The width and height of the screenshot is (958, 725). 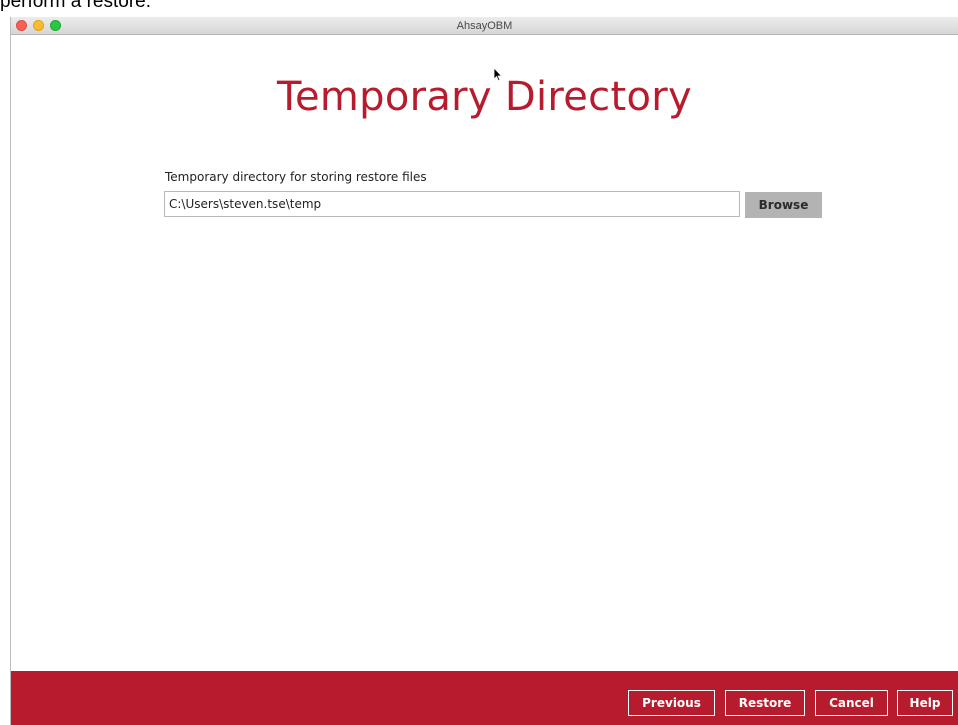 I want to click on window-title: AhsayOBM, so click(x=484, y=26).